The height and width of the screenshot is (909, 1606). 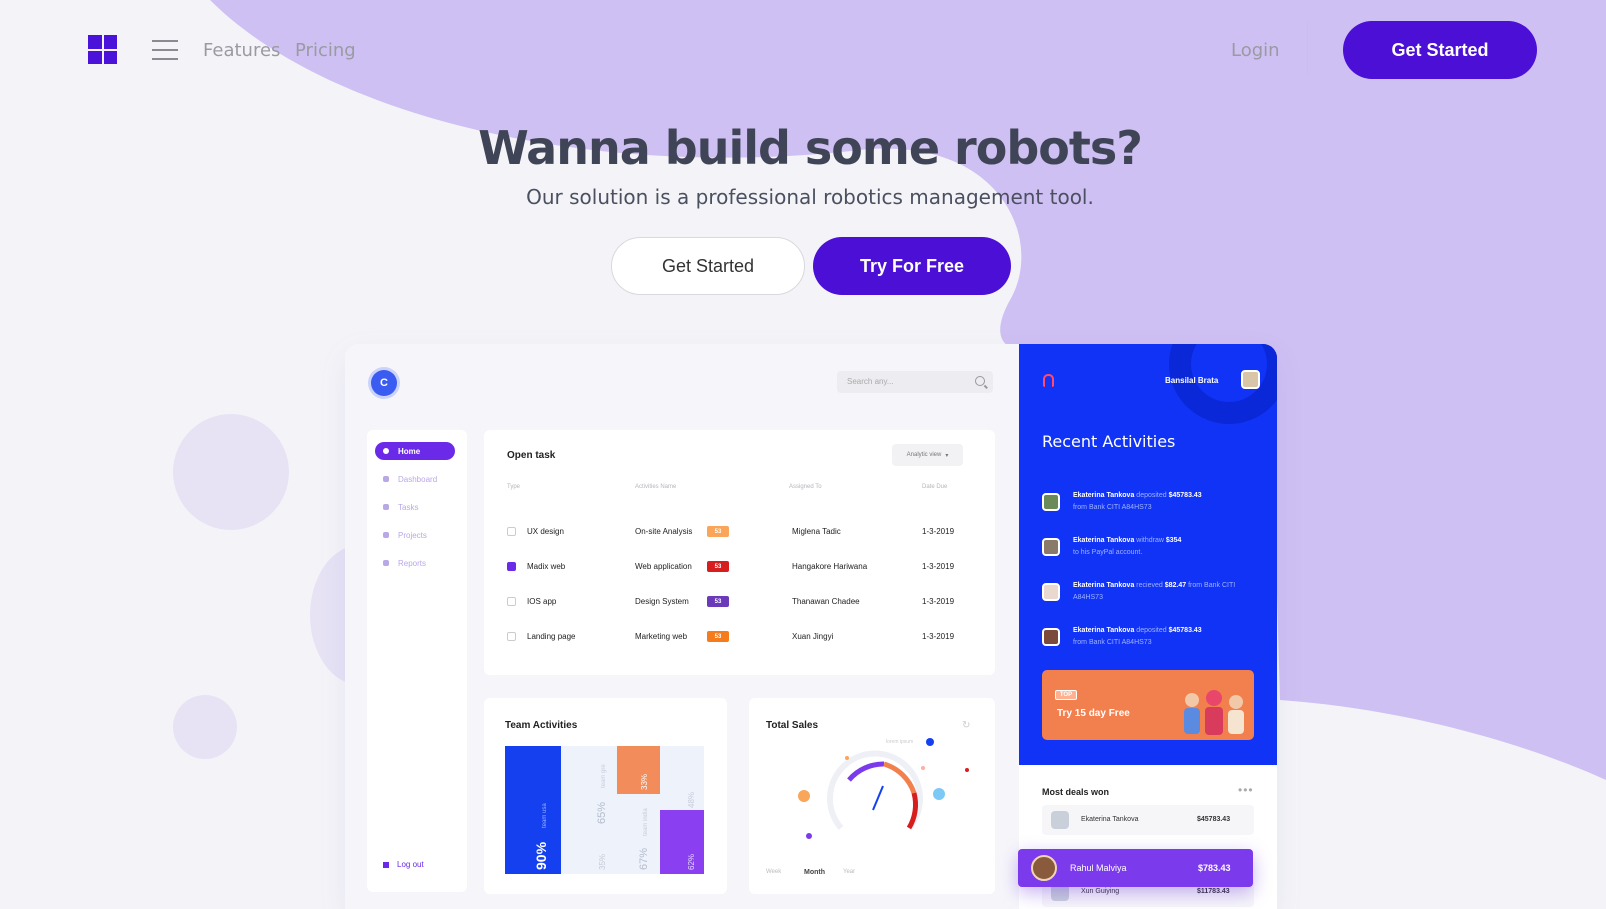 I want to click on nav-get-started-button: Get Started, so click(x=1440, y=50).